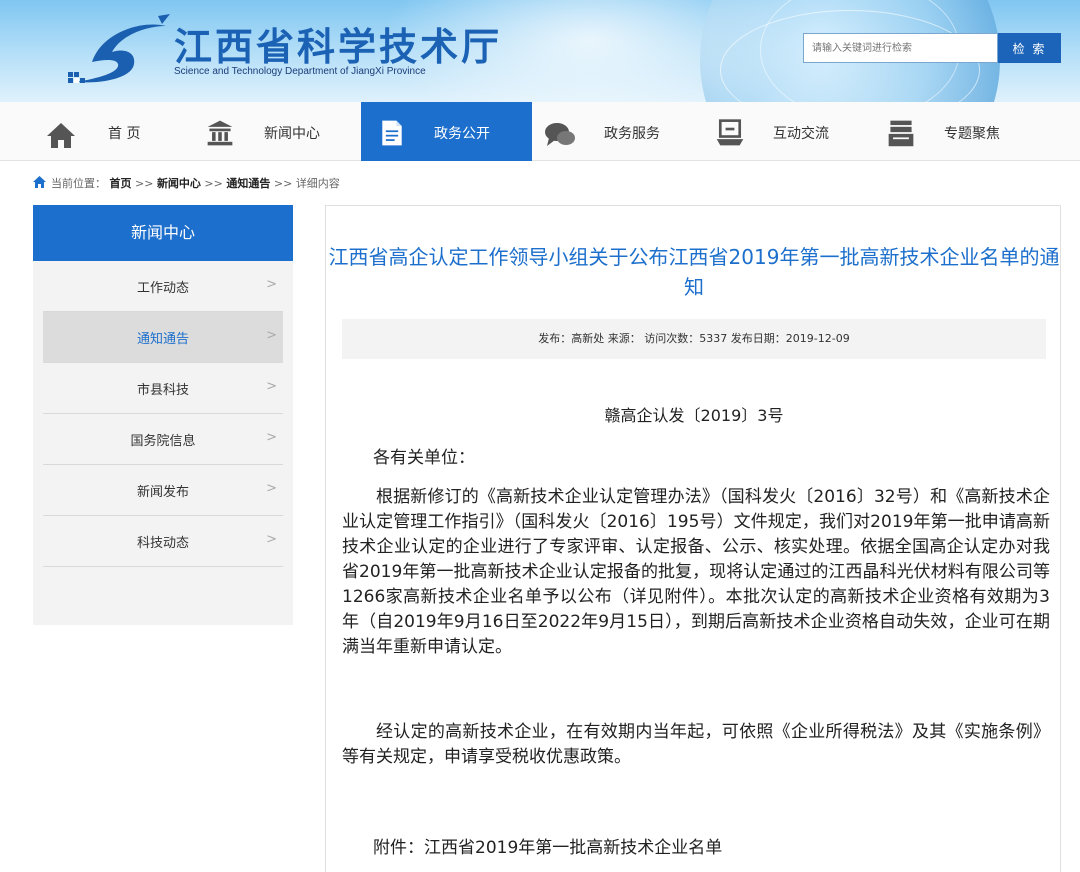 The image size is (1080, 872). What do you see at coordinates (540, 131) in the screenshot?
I see `main-nav` at bounding box center [540, 131].